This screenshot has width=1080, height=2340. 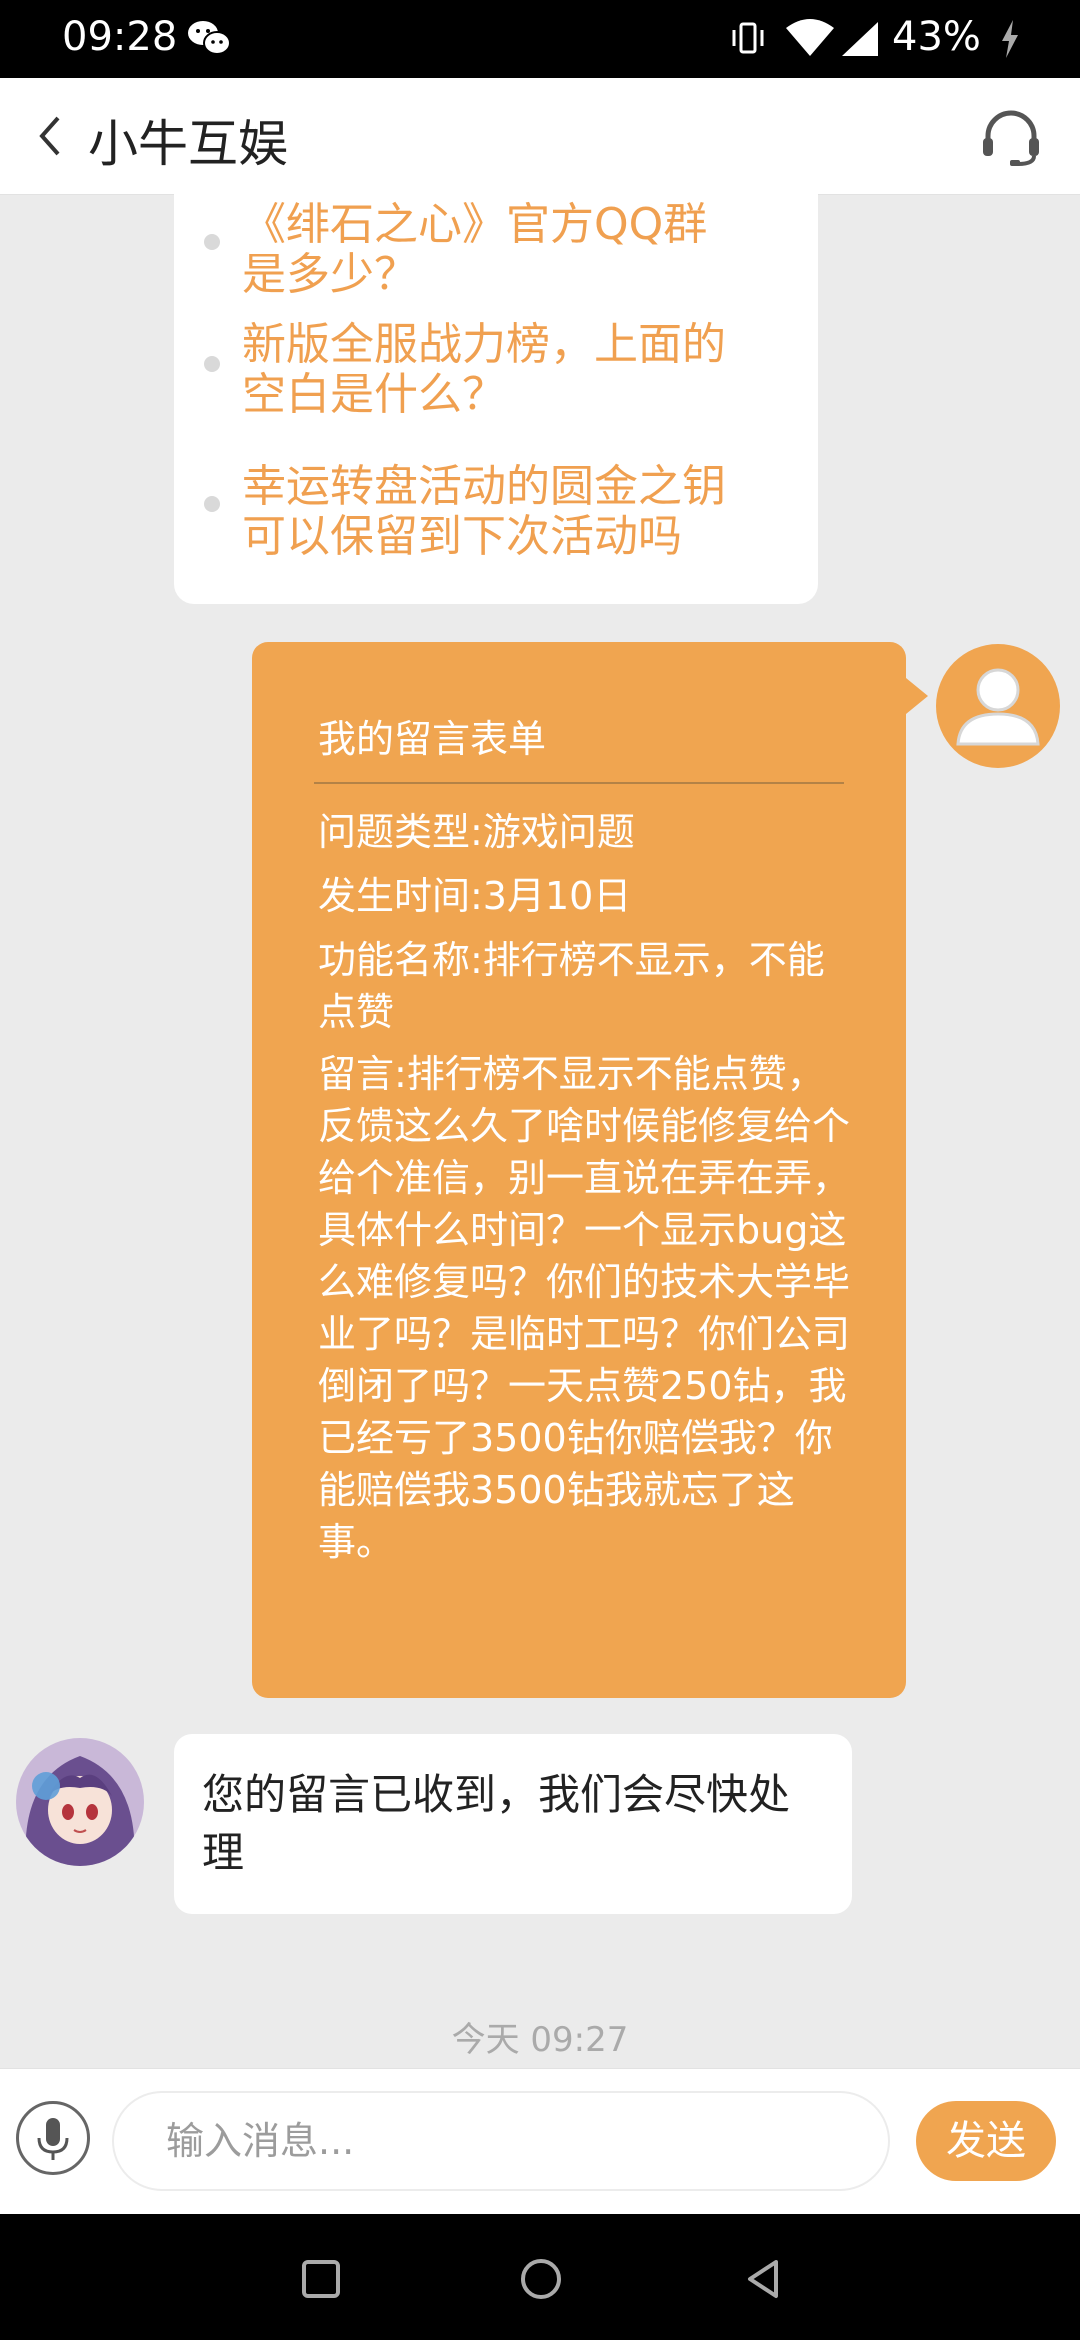 I want to click on chevron-left-icon, so click(x=51, y=136).